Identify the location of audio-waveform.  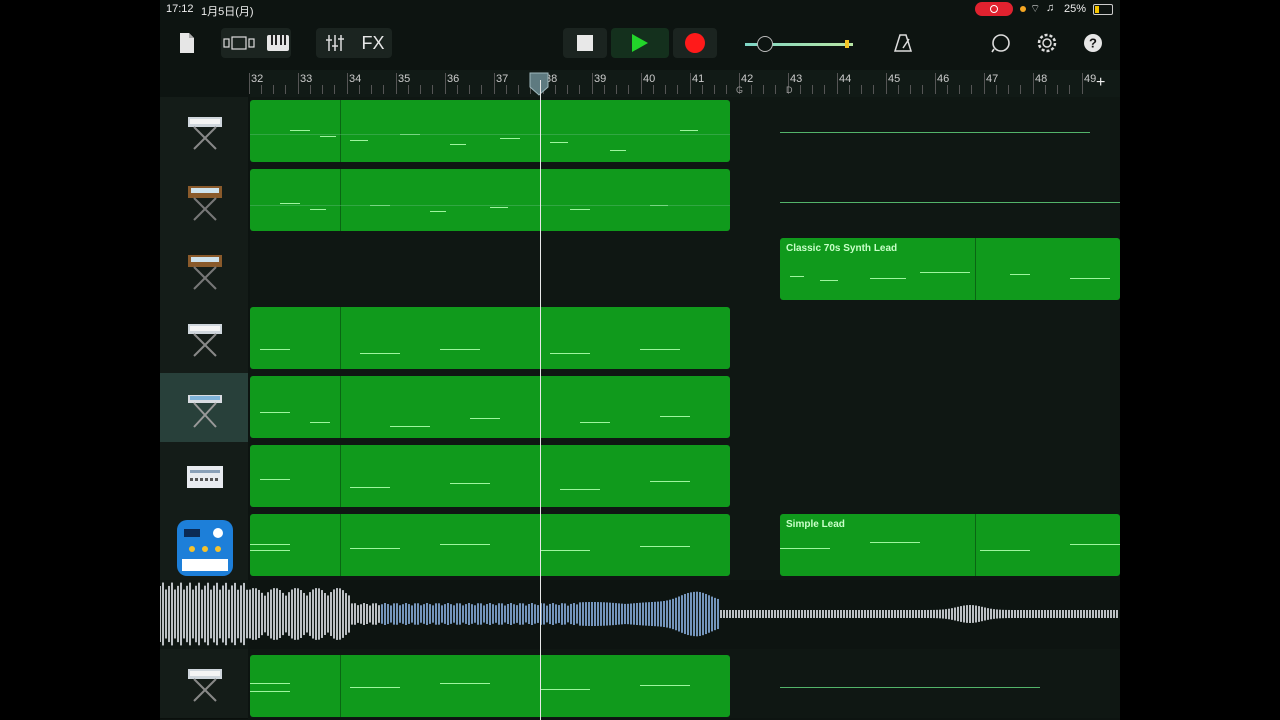
(639, 614).